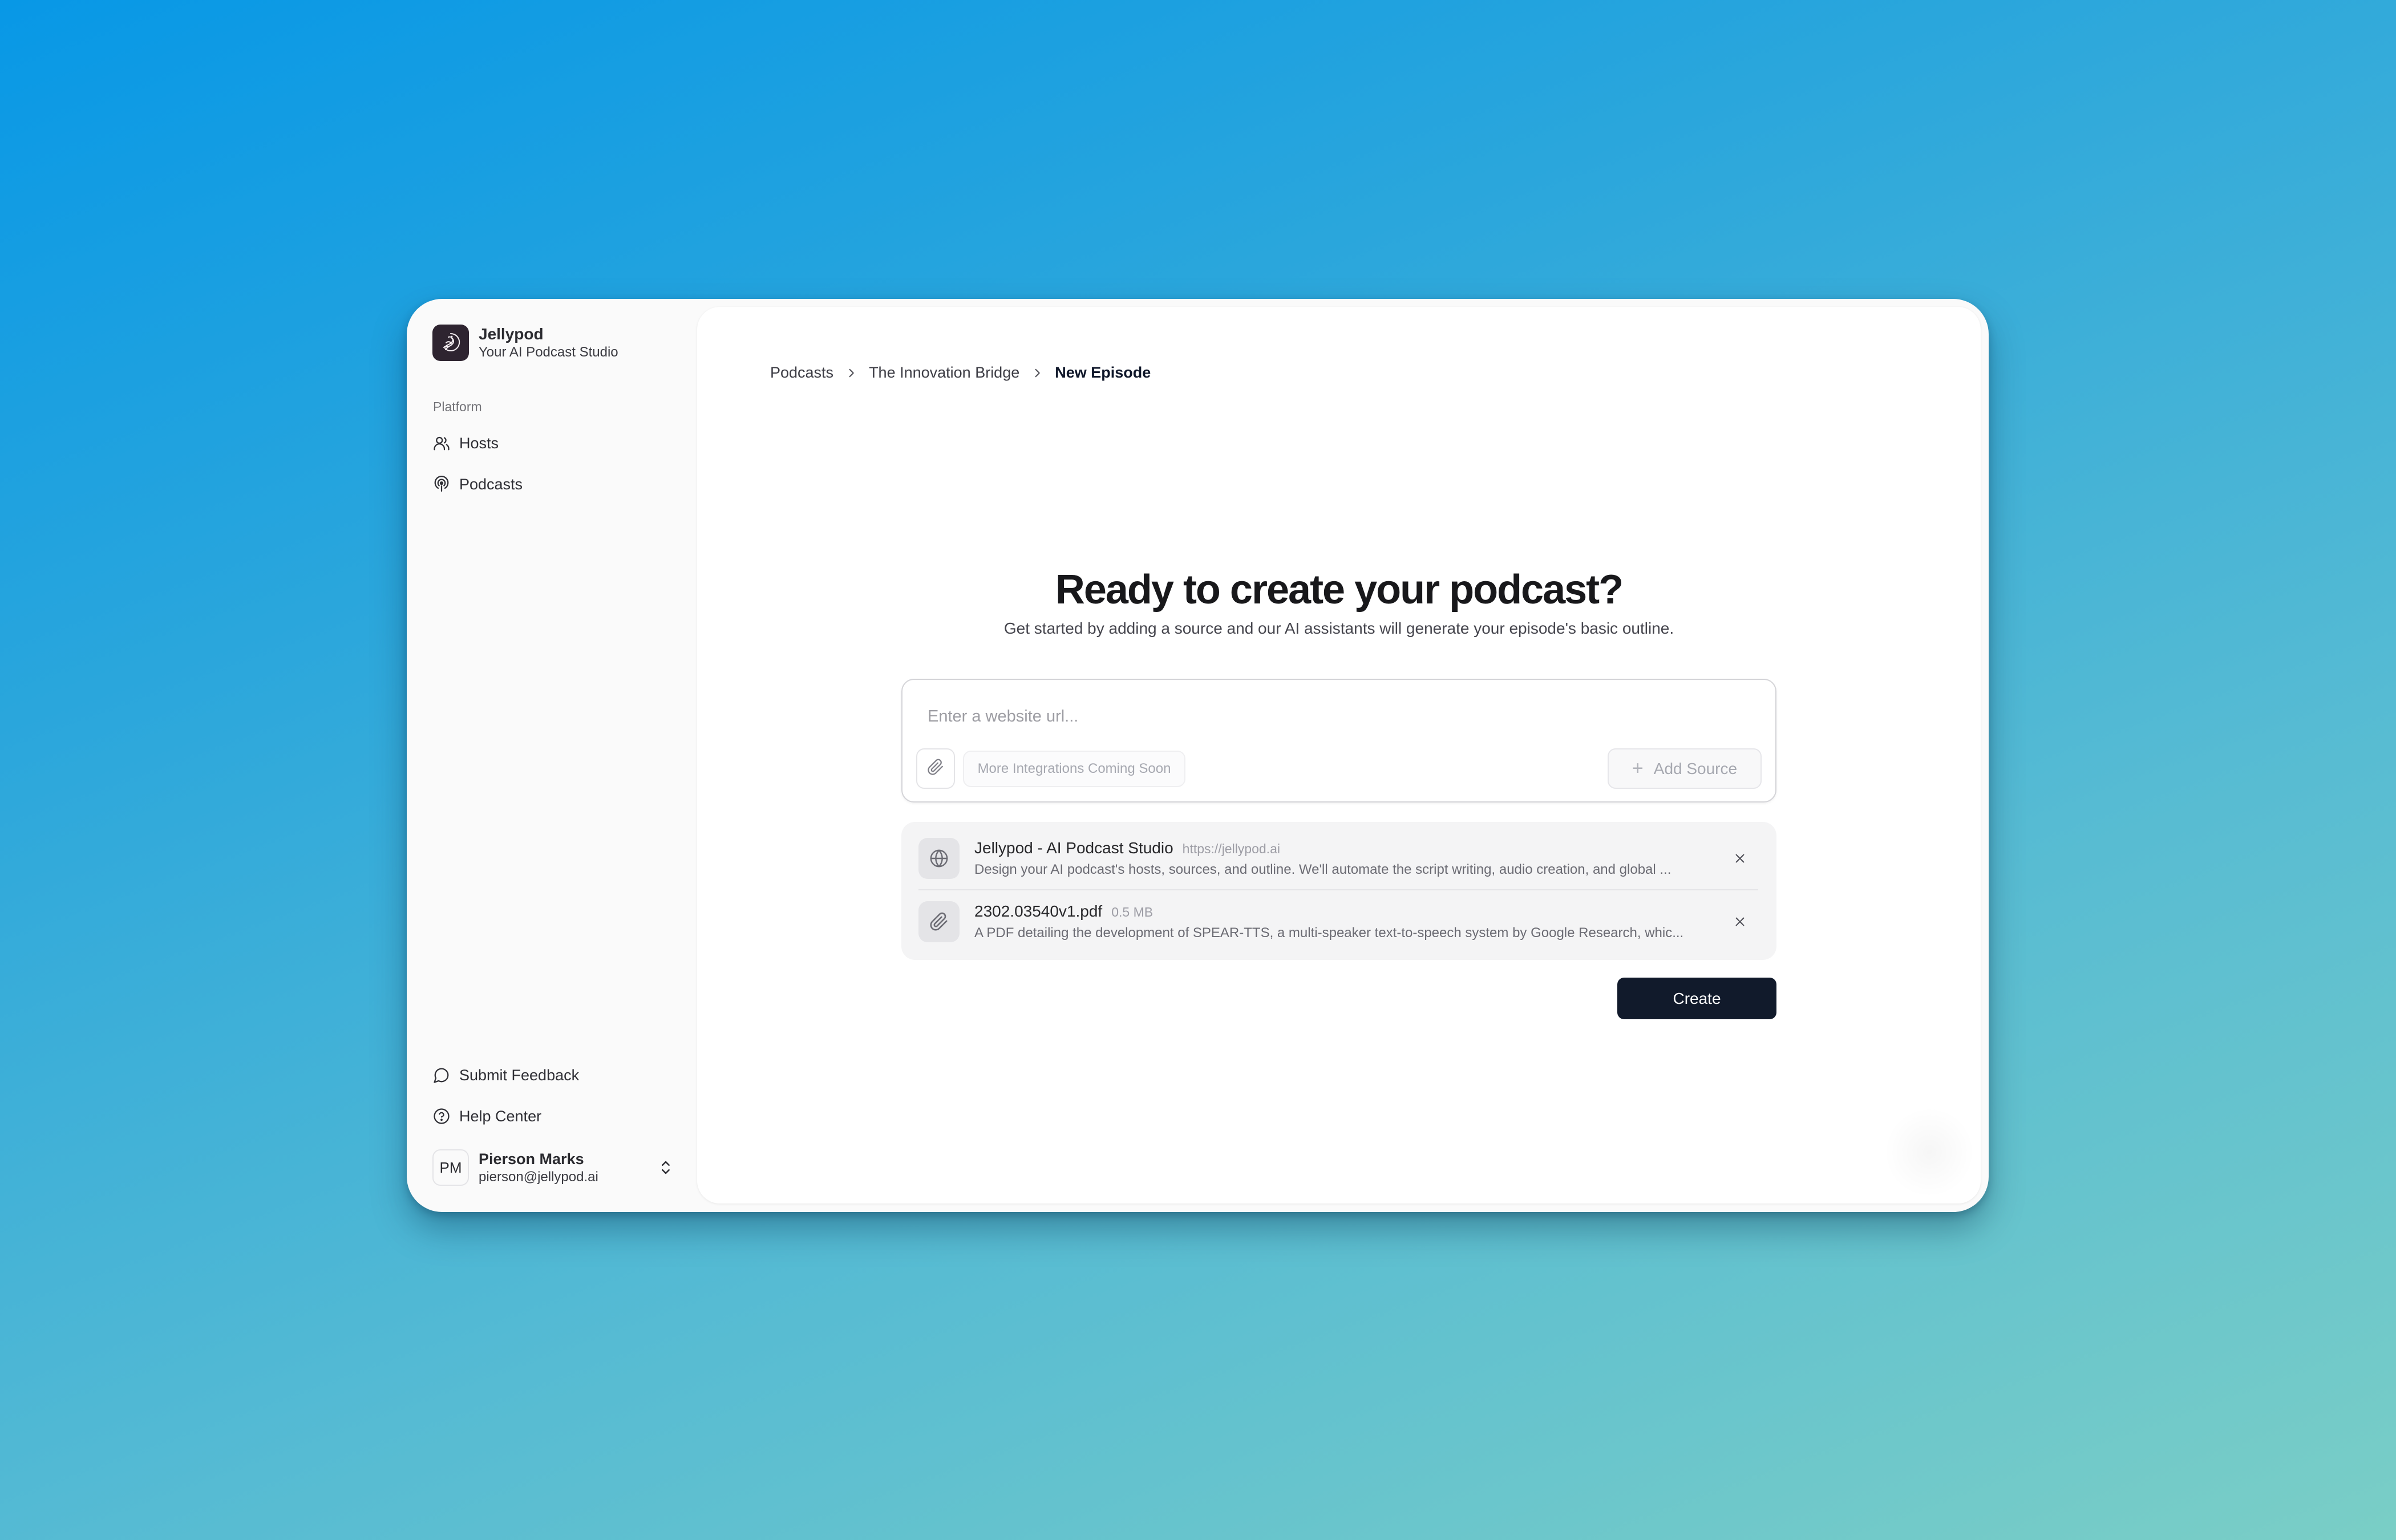 This screenshot has height=1540, width=2396. Describe the element at coordinates (531, 1159) in the screenshot. I see `user-name: Pierson Marks` at that location.